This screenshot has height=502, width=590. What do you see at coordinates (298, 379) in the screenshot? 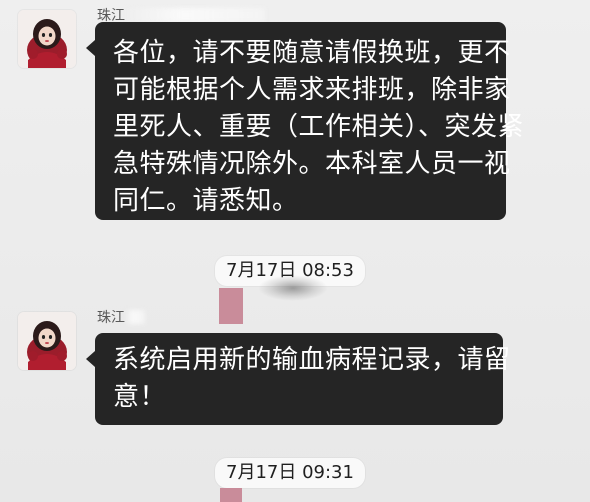
I see `message-bubble: 系统启用新的输血病程记录，请留 意！` at bounding box center [298, 379].